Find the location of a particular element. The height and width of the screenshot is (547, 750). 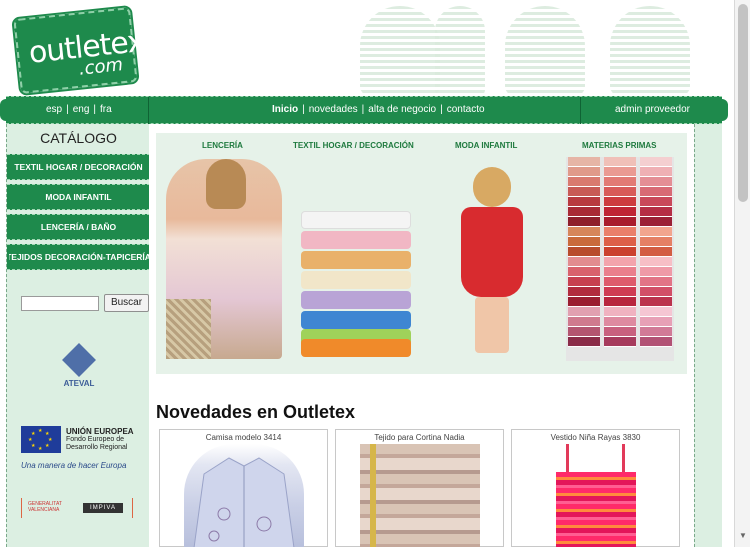

product-title: Tejido para Cortina Nadia is located at coordinates (419, 437).